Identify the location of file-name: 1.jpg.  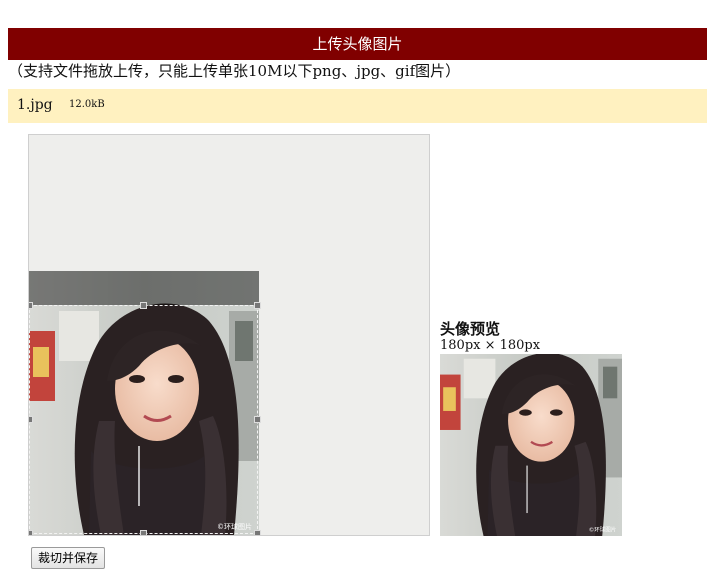
(35, 105).